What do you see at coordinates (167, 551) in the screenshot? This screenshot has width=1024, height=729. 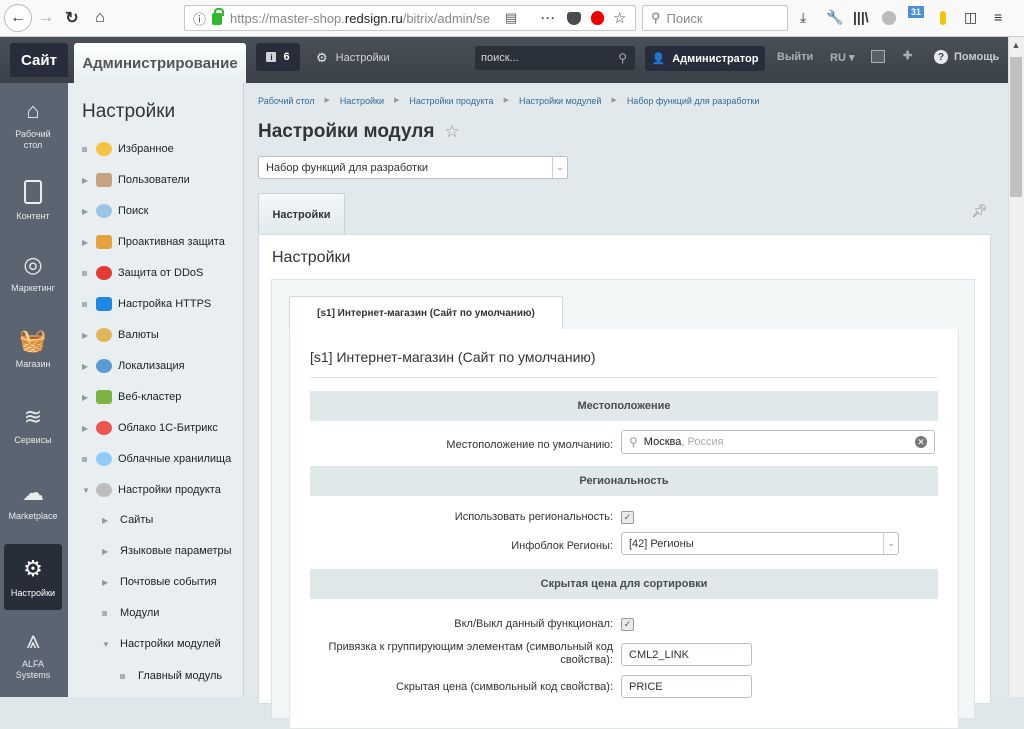 I see `sidebar-item-languages: ▶ Языковые параметры` at bounding box center [167, 551].